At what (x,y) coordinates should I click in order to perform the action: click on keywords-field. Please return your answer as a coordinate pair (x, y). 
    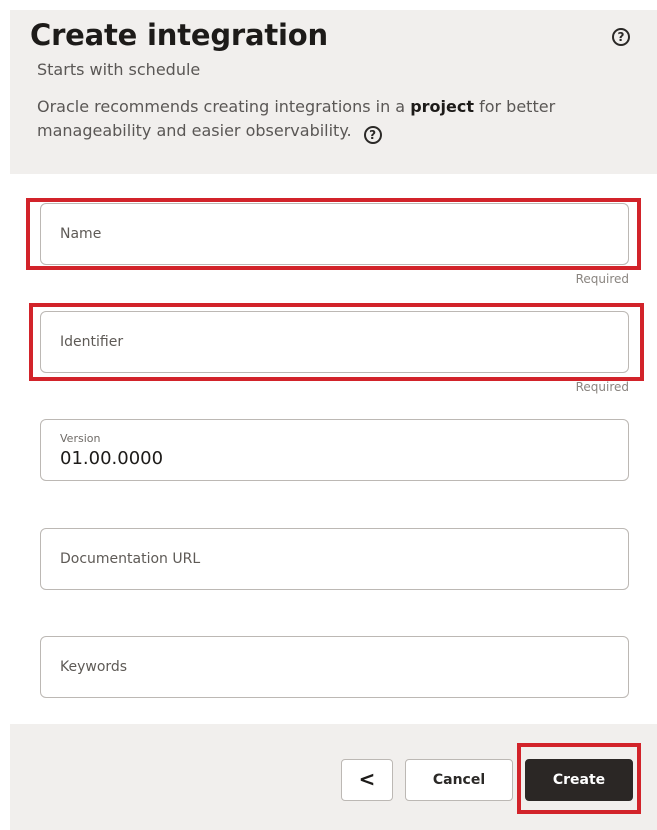
    Looking at the image, I should click on (334, 667).